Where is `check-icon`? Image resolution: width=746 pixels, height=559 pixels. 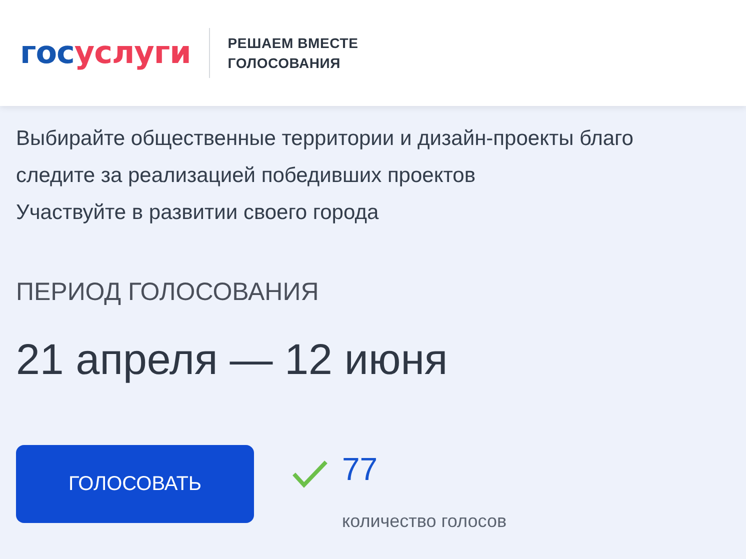
check-icon is located at coordinates (310, 474).